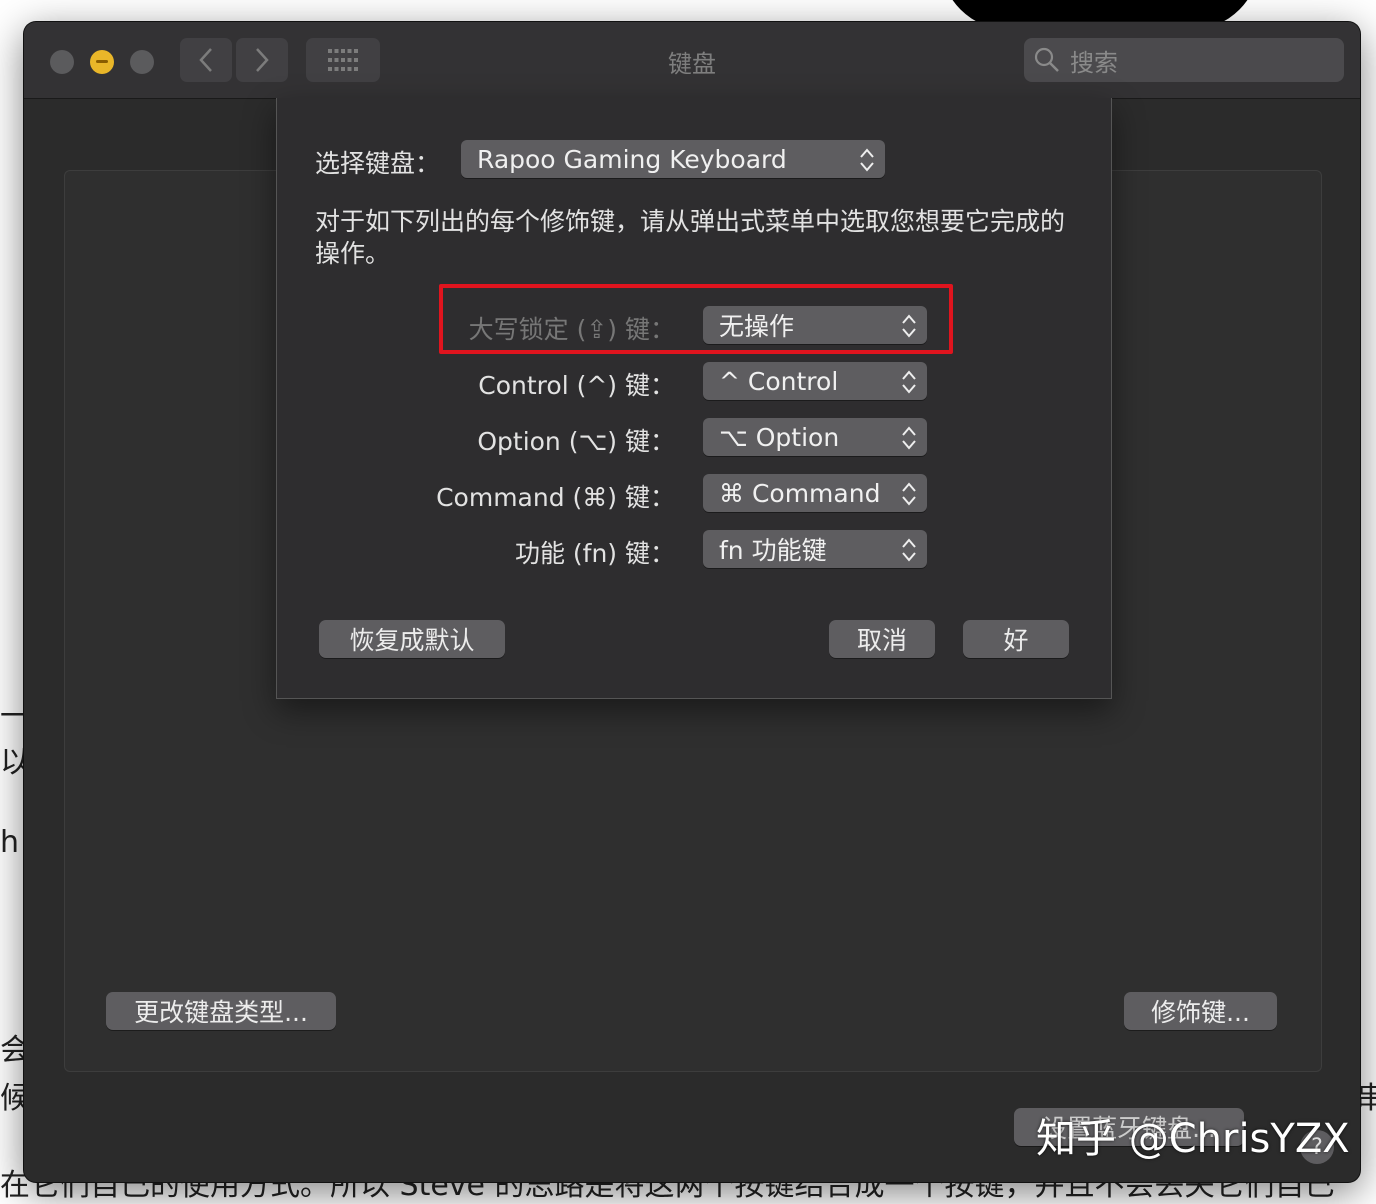 The width and height of the screenshot is (1376, 1204). Describe the element at coordinates (882, 639) in the screenshot. I see `cancel-button: 取消` at that location.